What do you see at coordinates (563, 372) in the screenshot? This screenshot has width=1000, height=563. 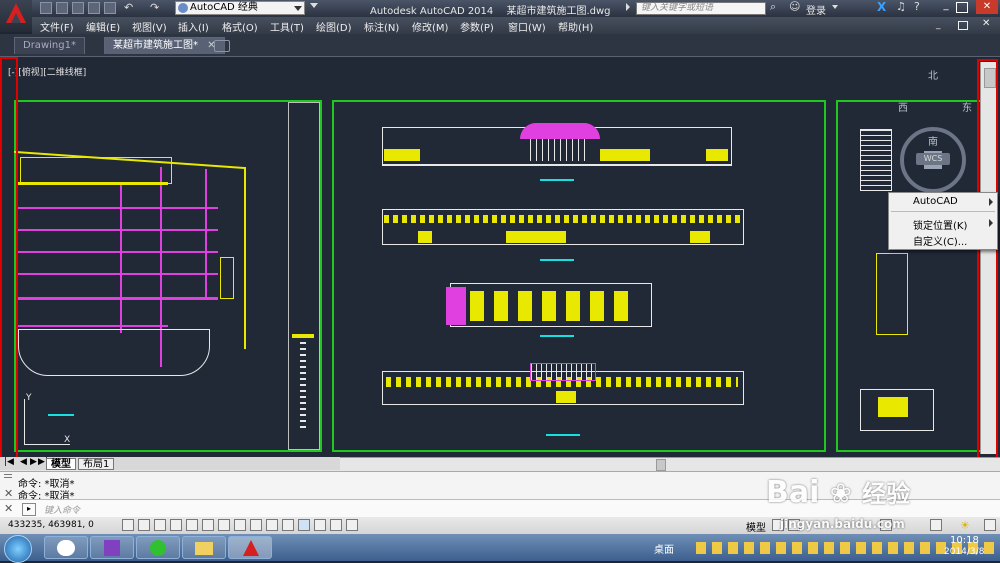 I see `elevation-canopy` at bounding box center [563, 372].